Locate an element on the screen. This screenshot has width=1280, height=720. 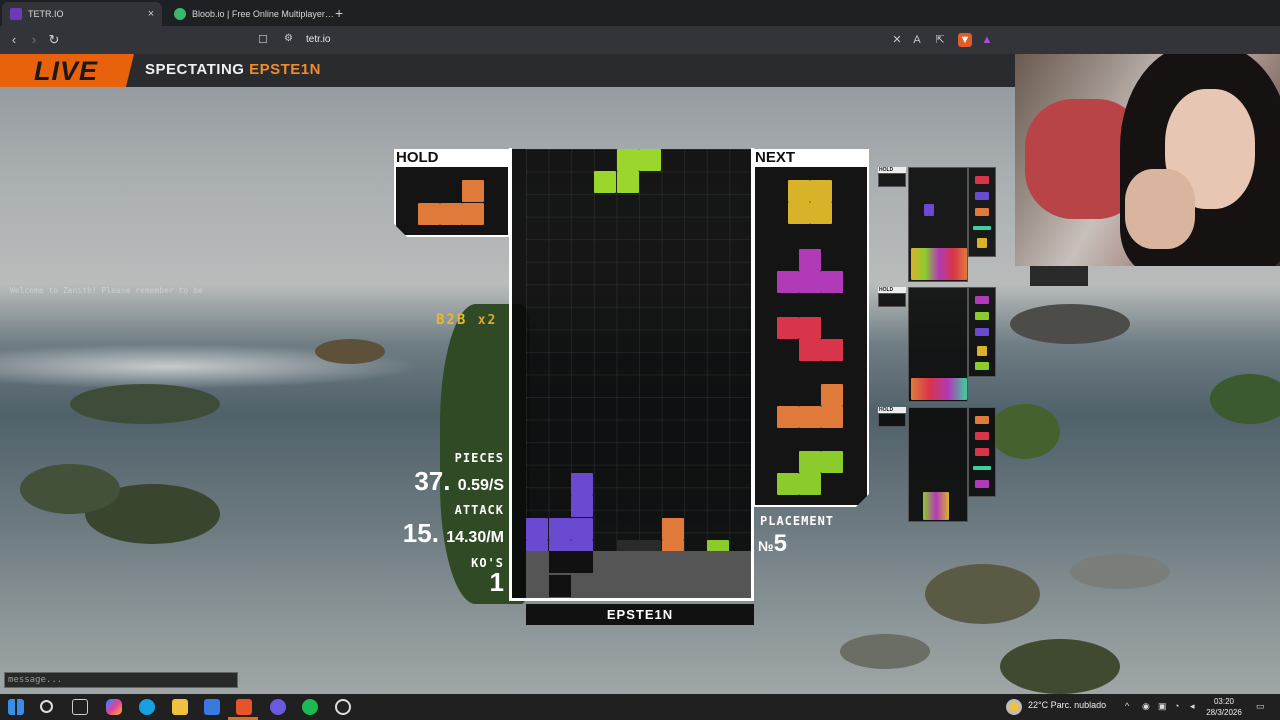
webcam-strip is located at coordinates (1059, 276).